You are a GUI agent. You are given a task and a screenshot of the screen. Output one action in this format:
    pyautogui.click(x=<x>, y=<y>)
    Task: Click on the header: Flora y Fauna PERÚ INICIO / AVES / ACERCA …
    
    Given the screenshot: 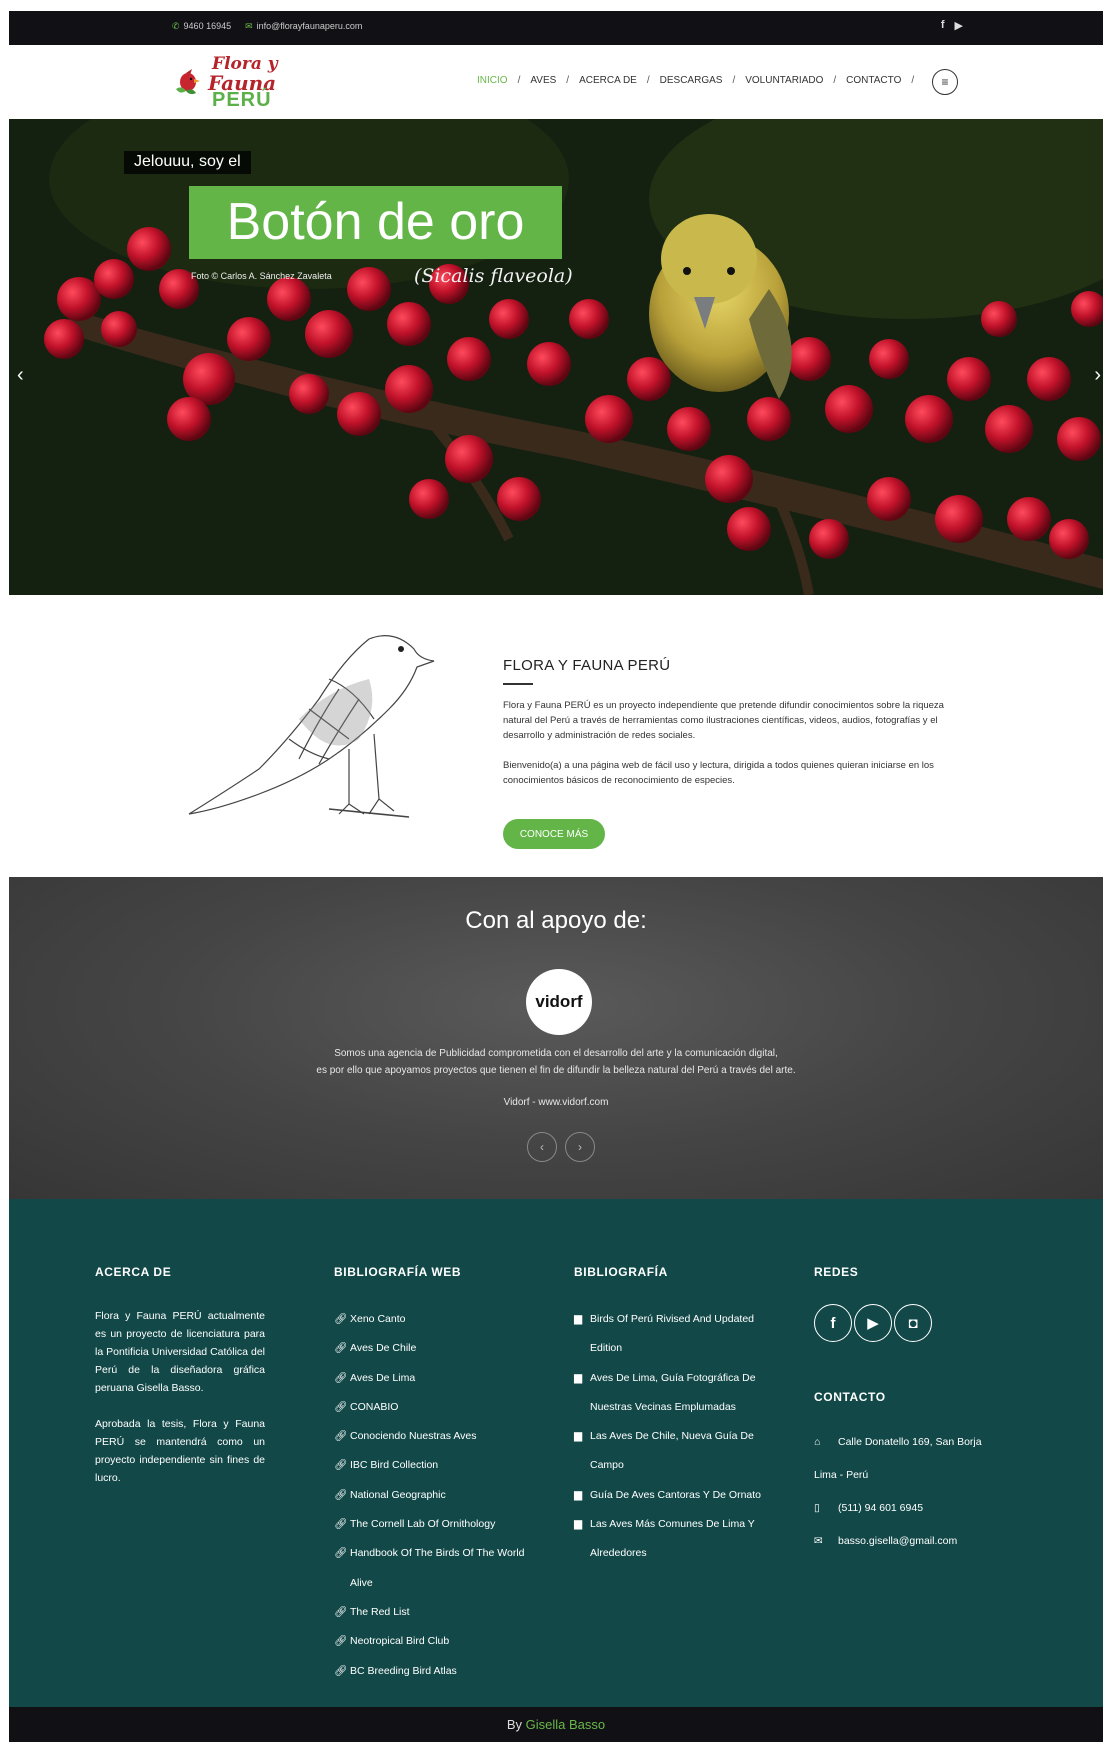 What is the action you would take?
    pyautogui.click(x=556, y=82)
    